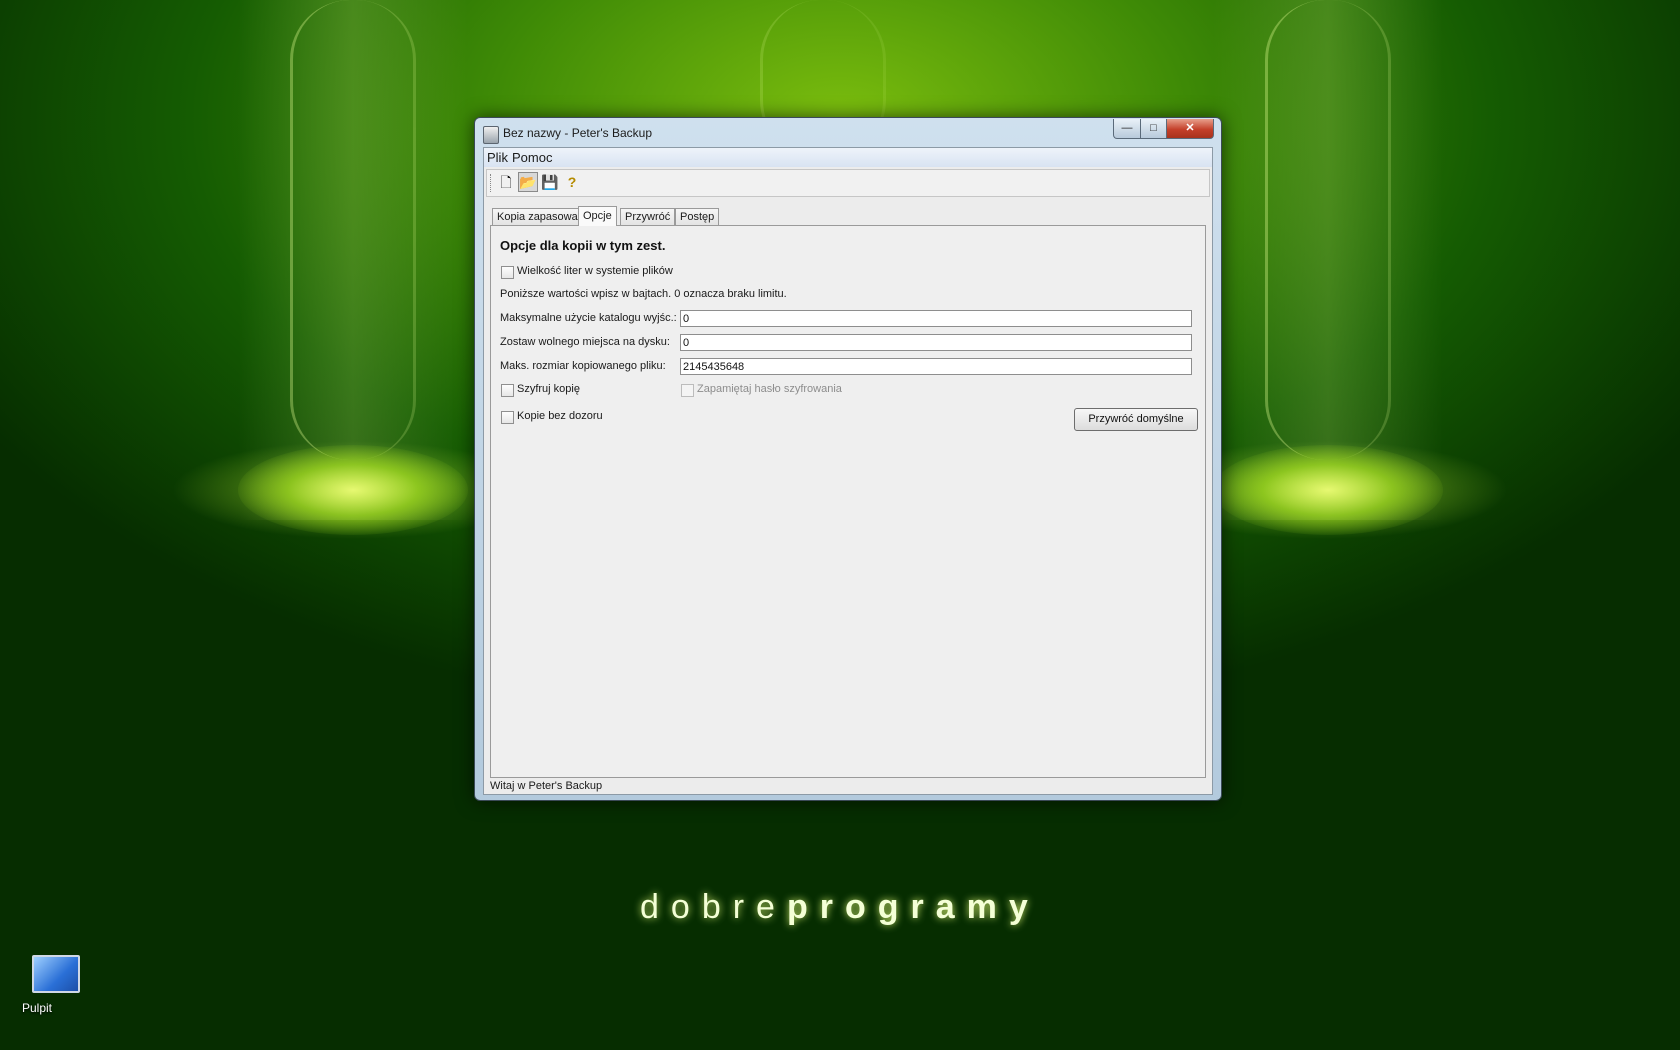  What do you see at coordinates (353, 490) in the screenshot?
I see `wallpaper-glow-left` at bounding box center [353, 490].